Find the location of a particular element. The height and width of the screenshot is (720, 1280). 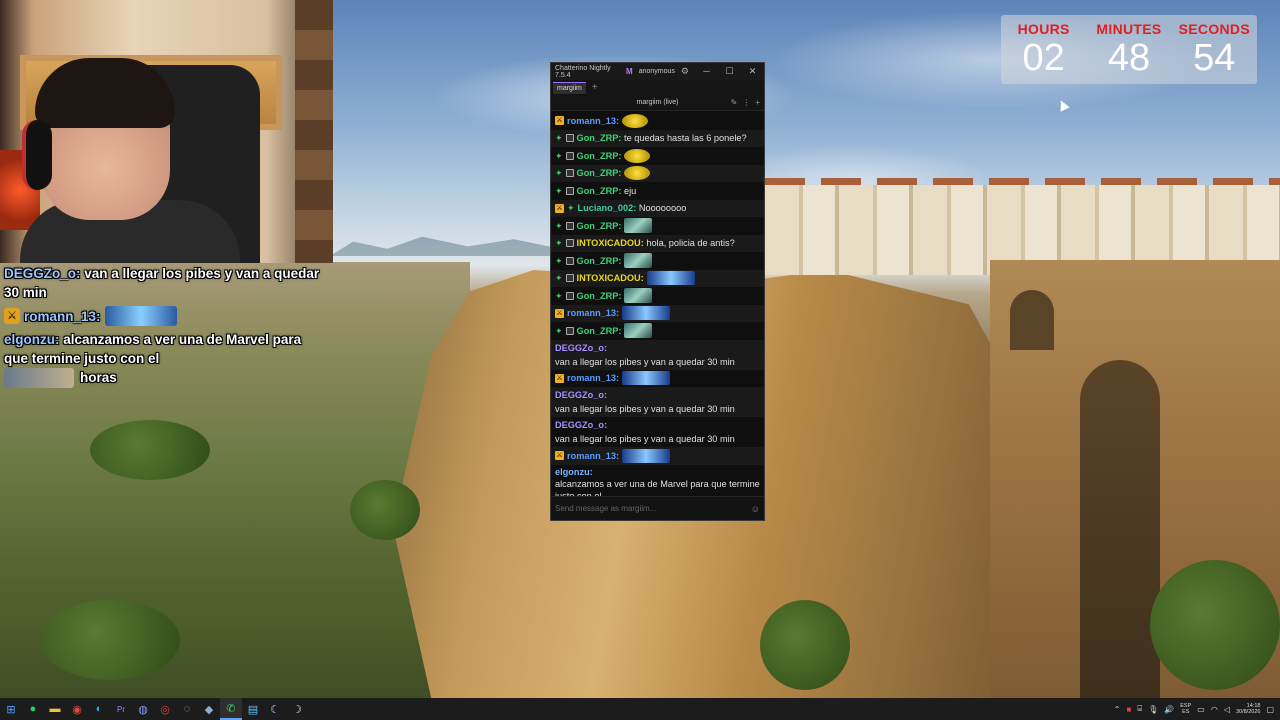

wallpaper-bridge-window is located at coordinates (1032, 320).